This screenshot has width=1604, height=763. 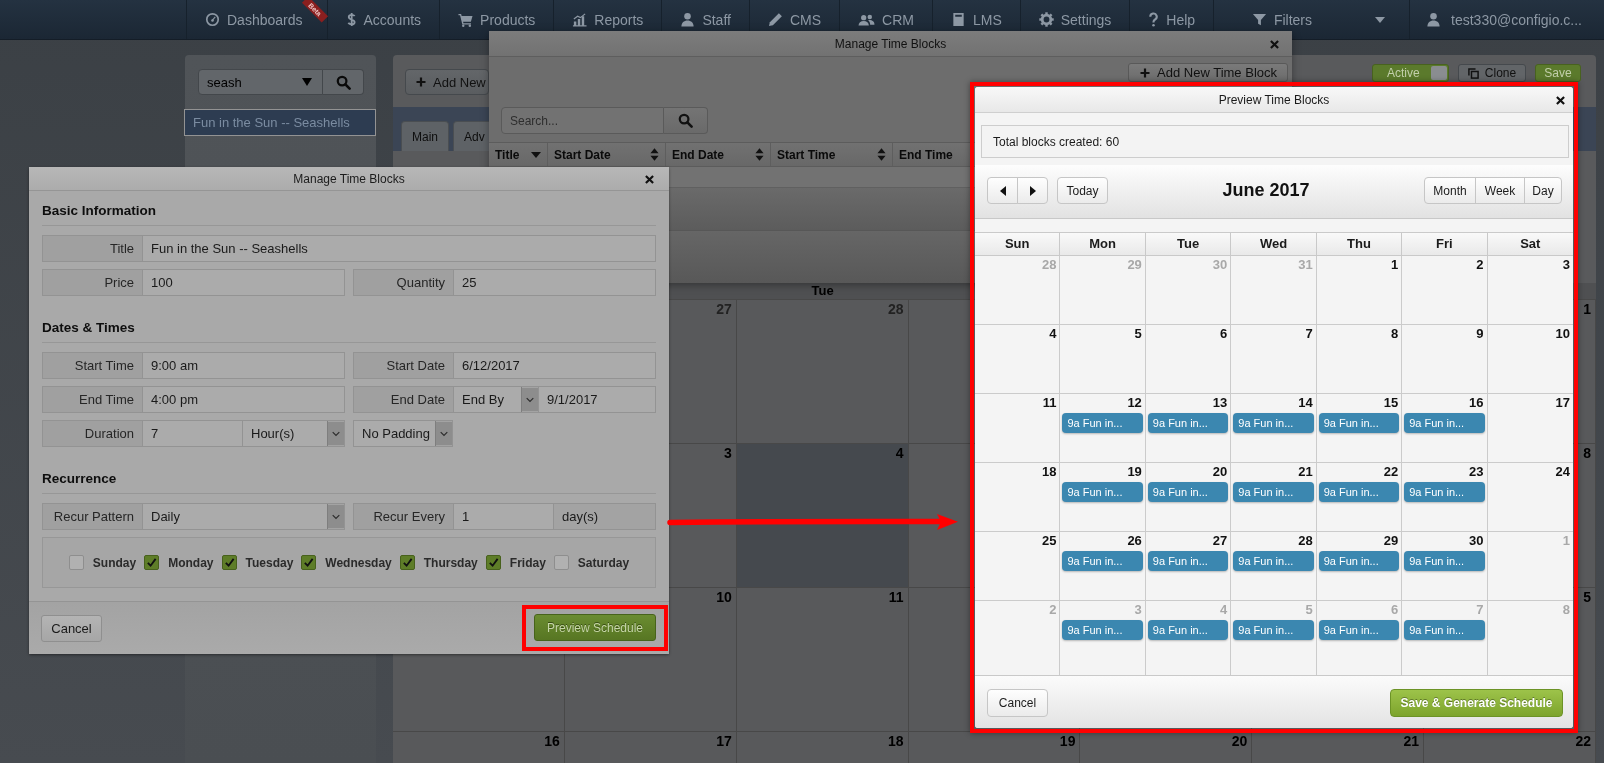 I want to click on dropdown-field: Daily, so click(x=243, y=516).